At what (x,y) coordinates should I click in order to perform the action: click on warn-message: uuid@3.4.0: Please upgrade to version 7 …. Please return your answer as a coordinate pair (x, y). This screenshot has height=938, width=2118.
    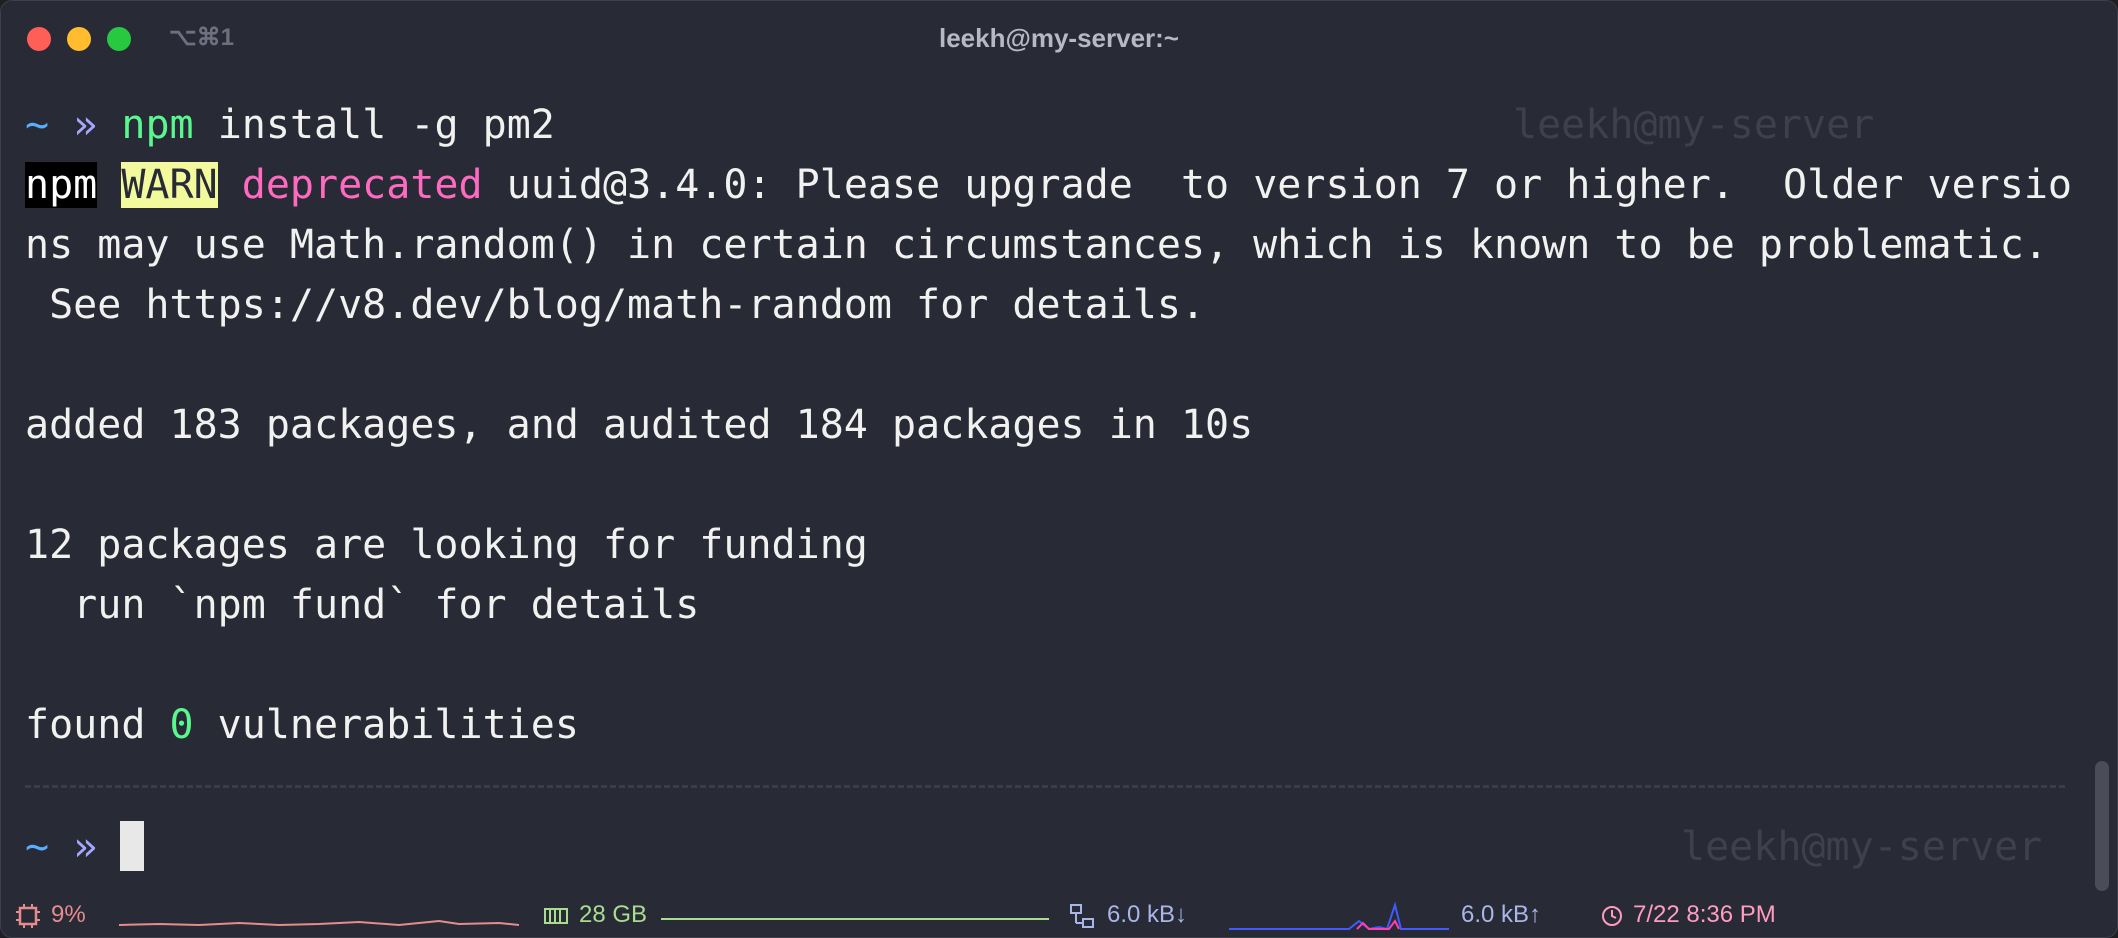
    Looking at the image, I should click on (1277, 185).